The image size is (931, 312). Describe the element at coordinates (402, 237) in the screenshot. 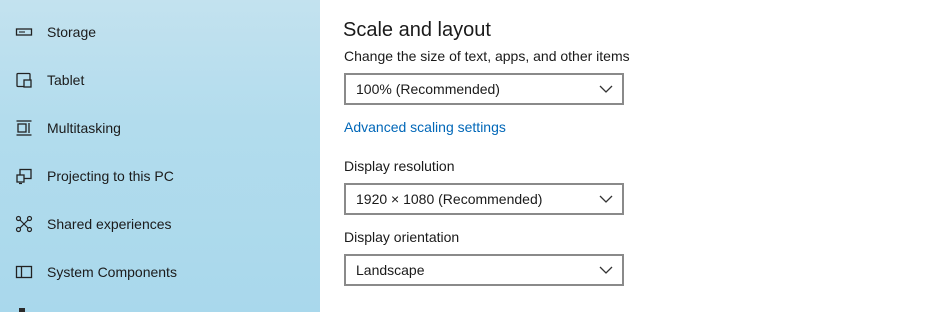

I see `orientation-label: Display orientation` at that location.